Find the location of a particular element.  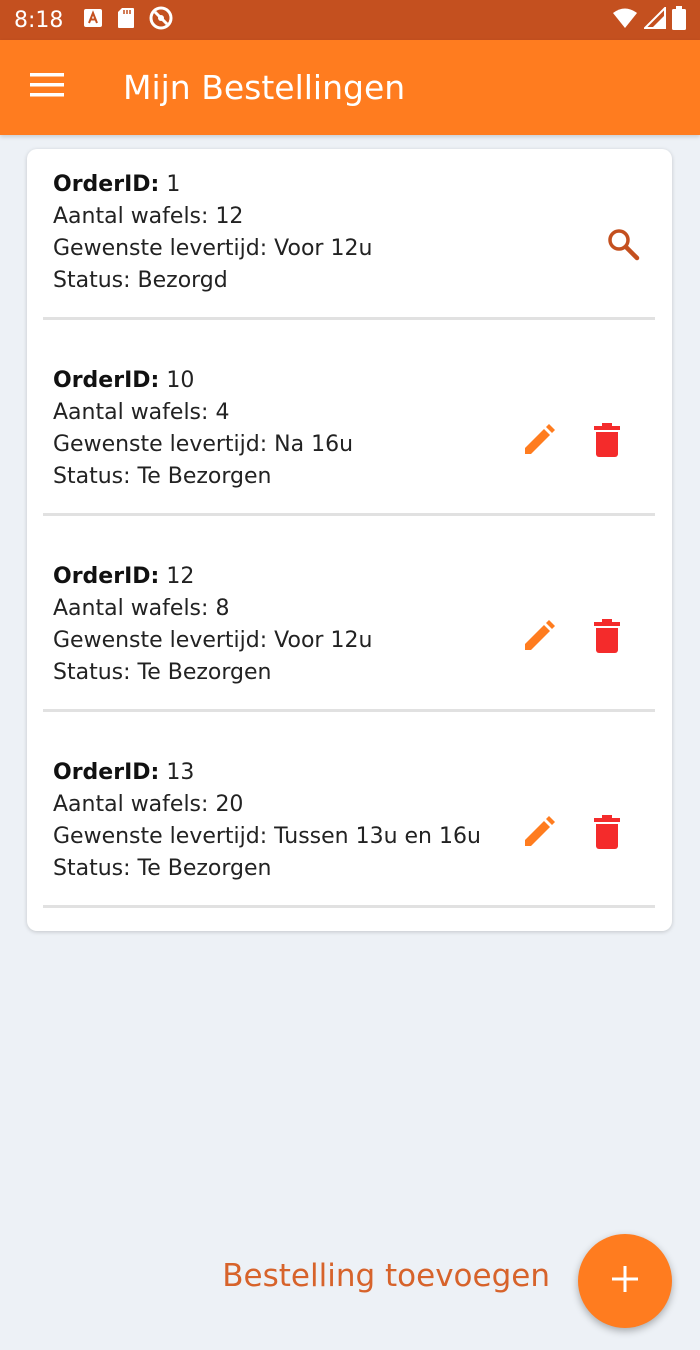

wifi-icon is located at coordinates (625, 20).